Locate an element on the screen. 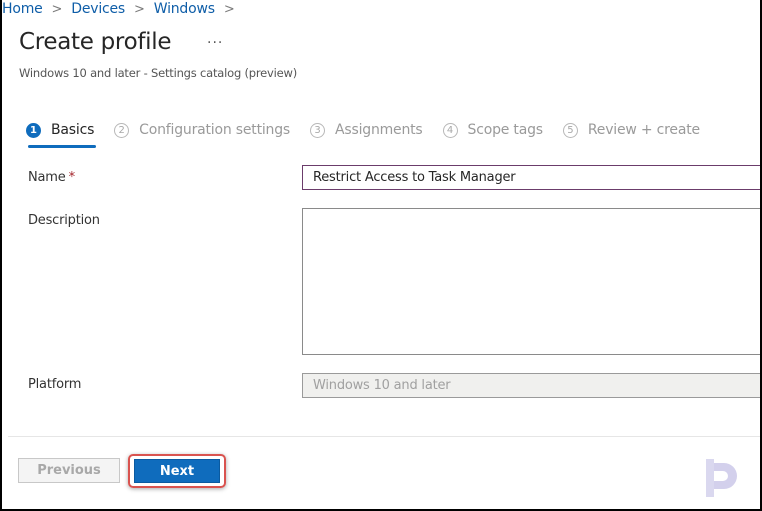  platform-label: Platform is located at coordinates (55, 384).